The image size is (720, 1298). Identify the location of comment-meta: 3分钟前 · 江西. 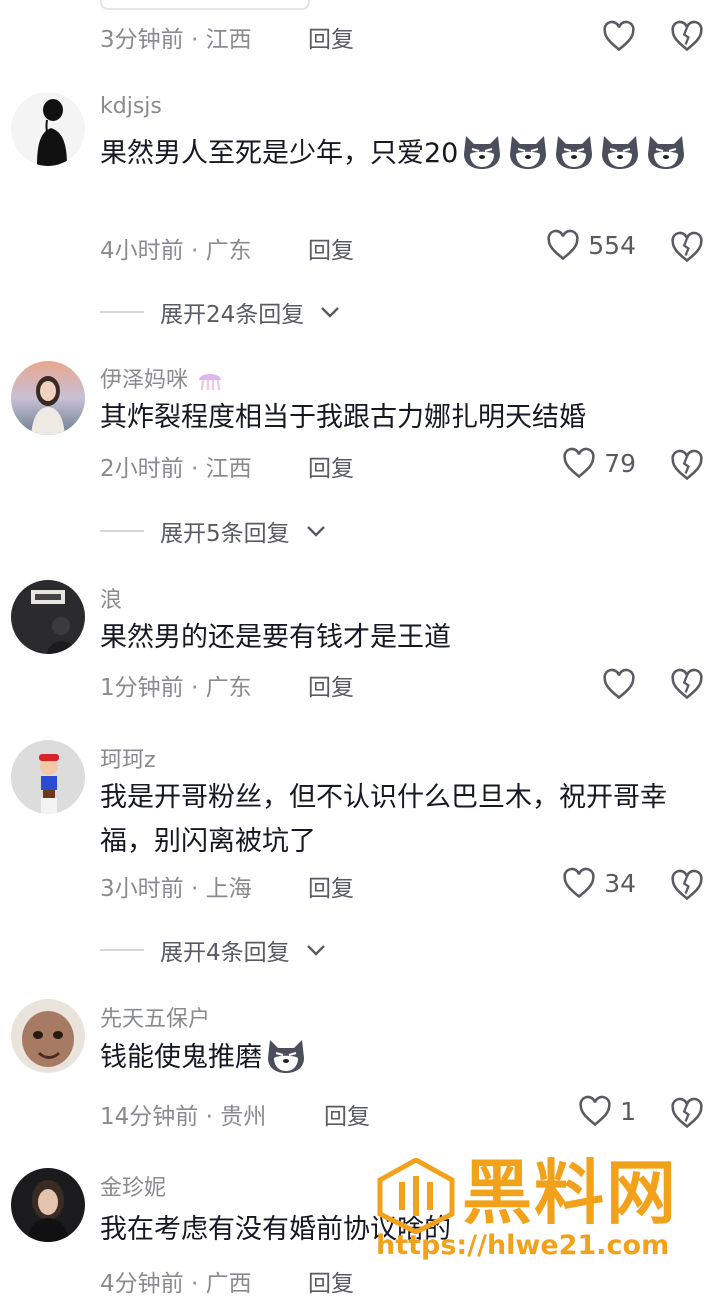
(176, 40).